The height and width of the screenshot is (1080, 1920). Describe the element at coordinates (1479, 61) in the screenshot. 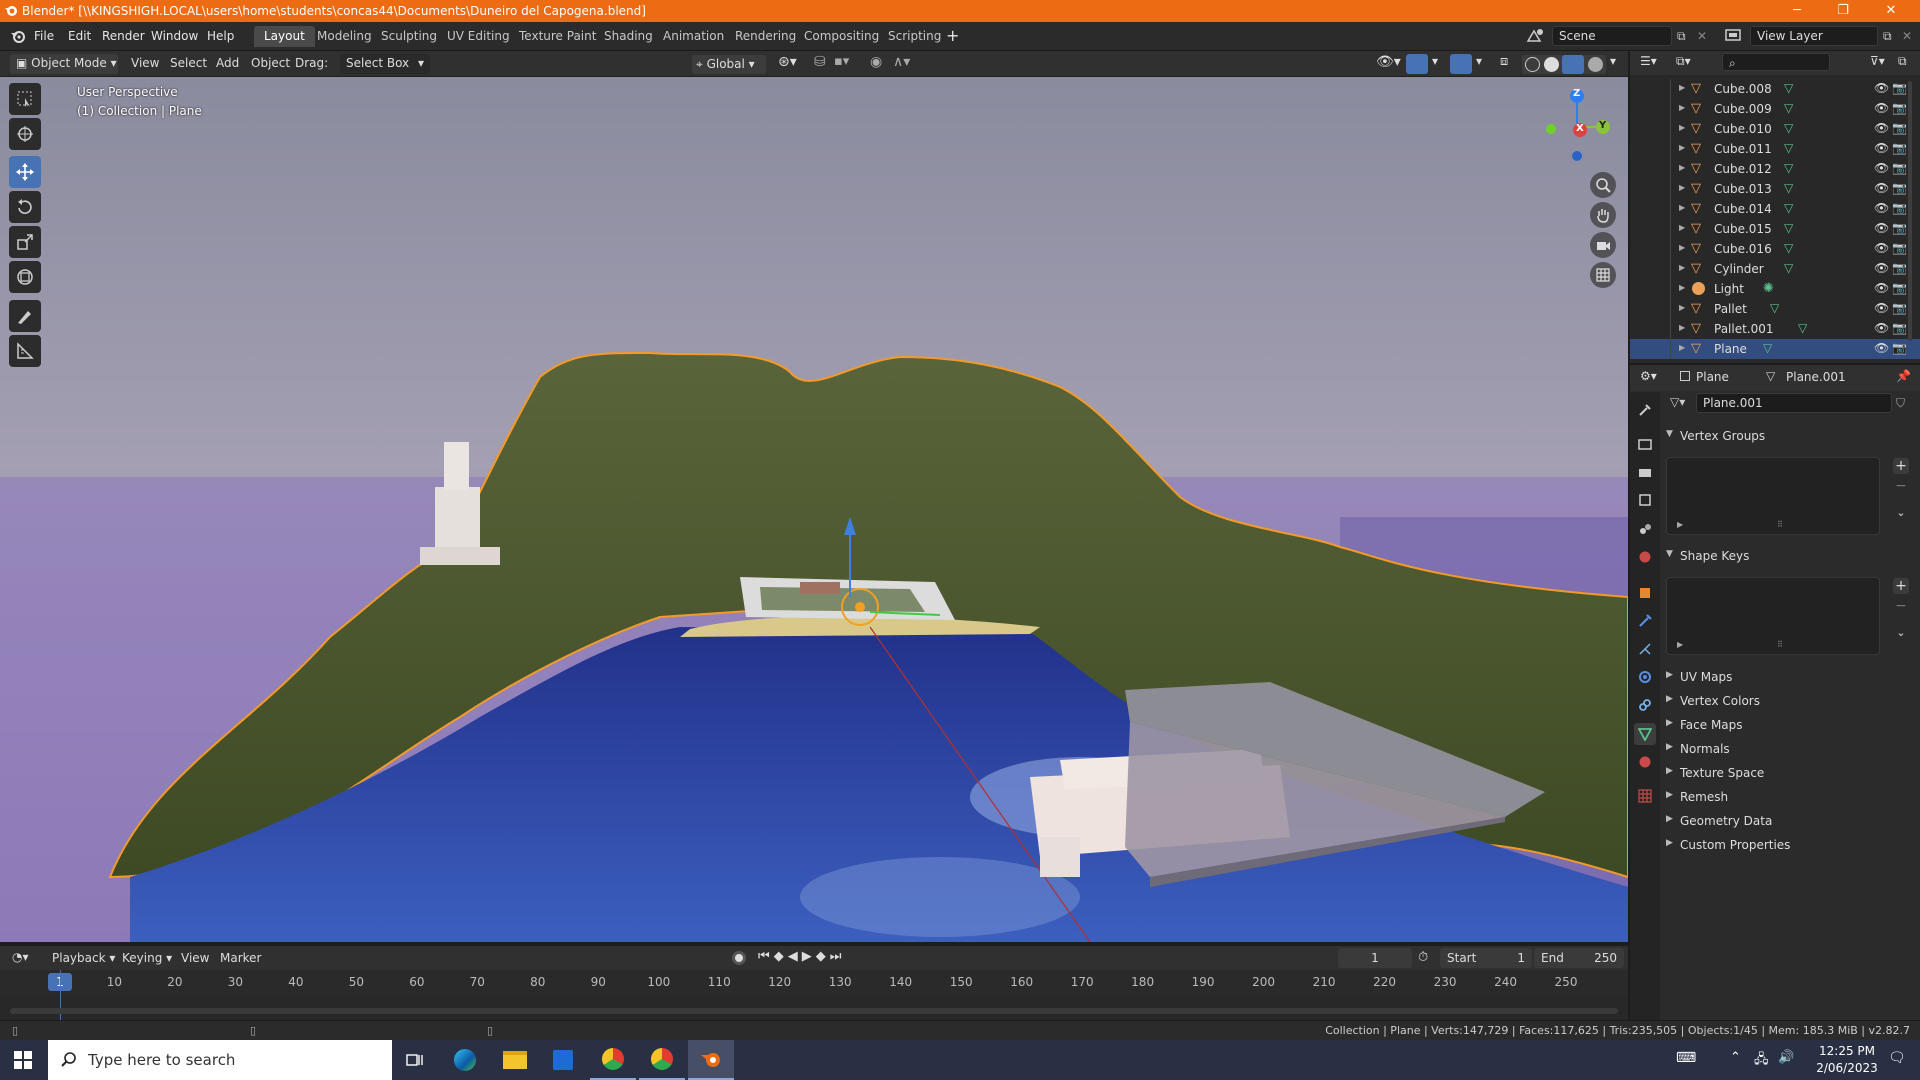

I see `overlay-dropdown-icon: ▾` at that location.